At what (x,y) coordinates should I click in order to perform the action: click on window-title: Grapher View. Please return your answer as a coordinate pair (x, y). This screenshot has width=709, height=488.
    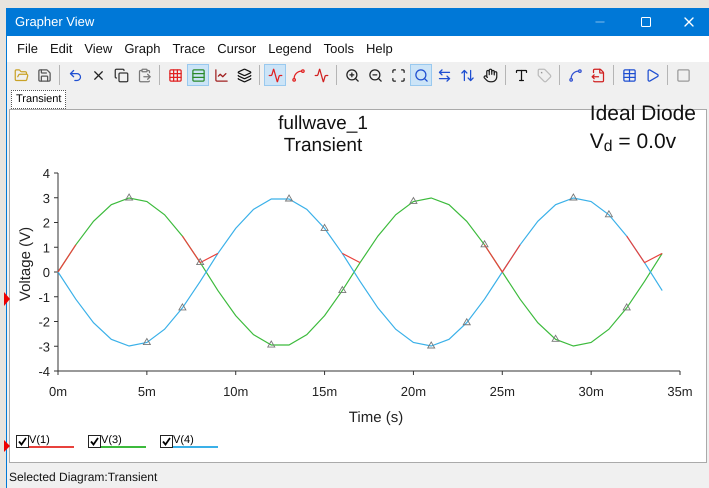
    Looking at the image, I should click on (55, 22).